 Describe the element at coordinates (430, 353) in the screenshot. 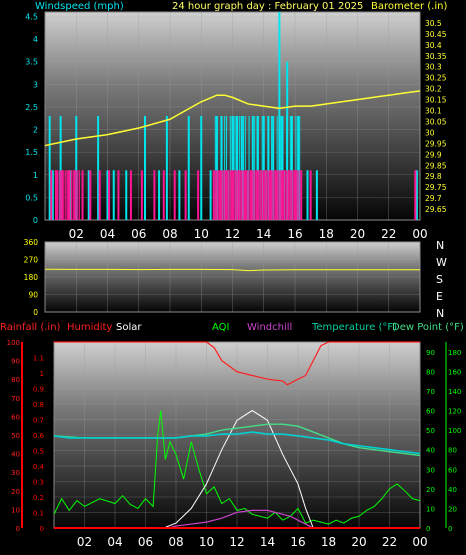

I see `temperature-tick: 90` at that location.